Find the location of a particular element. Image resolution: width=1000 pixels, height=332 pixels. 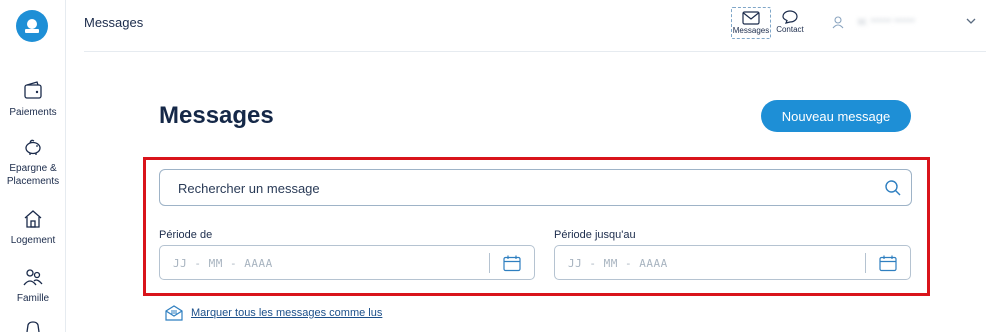

sidebar-item-famille: Famille is located at coordinates (33, 285).